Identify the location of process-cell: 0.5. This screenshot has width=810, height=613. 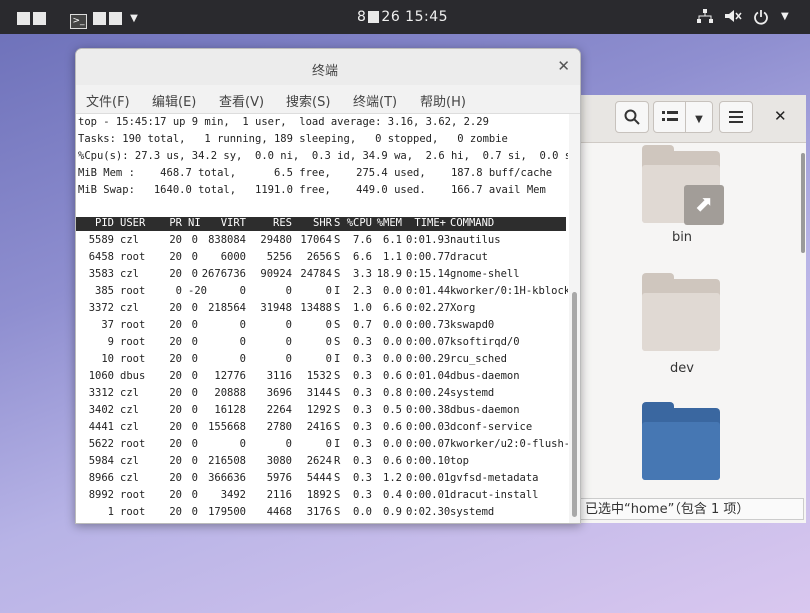
(392, 410).